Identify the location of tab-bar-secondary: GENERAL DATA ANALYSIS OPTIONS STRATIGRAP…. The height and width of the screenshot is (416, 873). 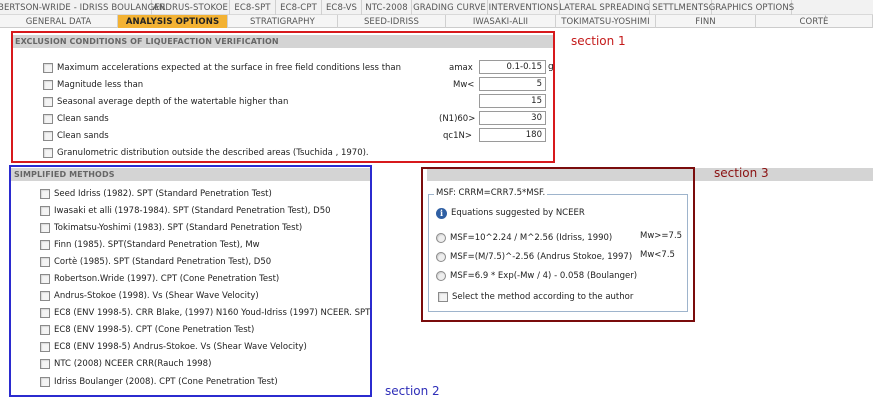
(436, 21).